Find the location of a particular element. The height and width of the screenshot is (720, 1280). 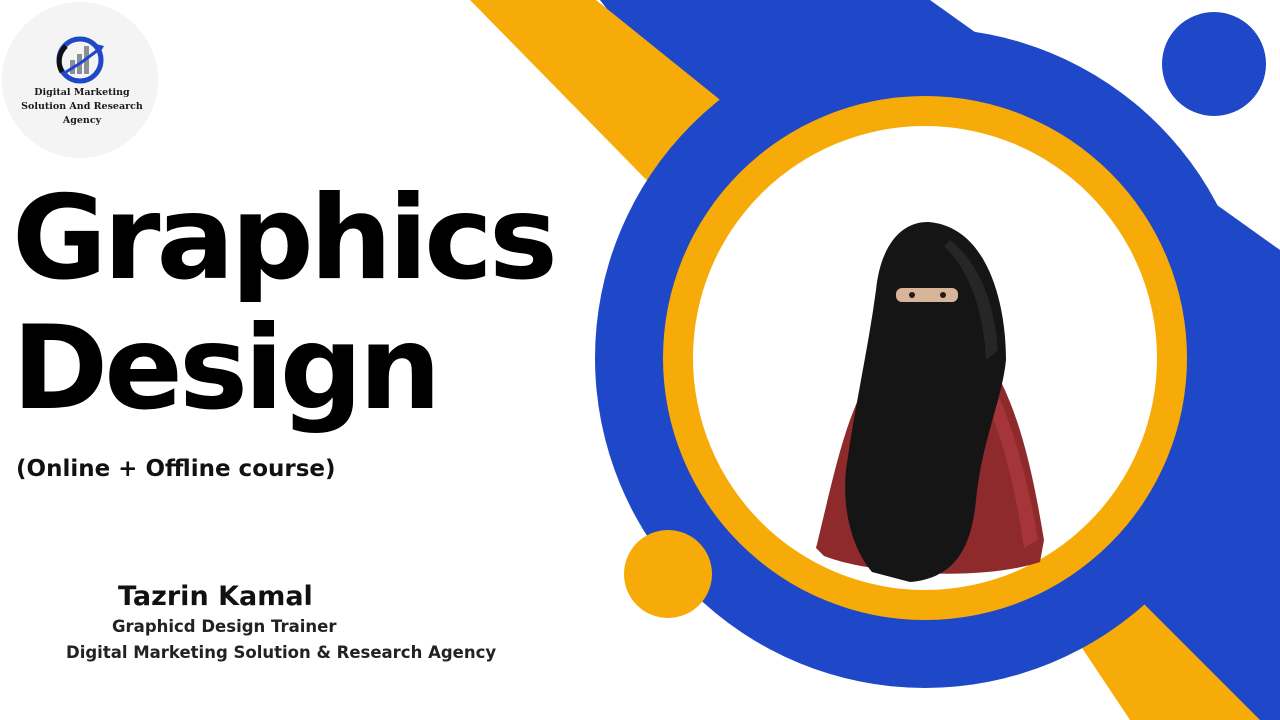

trainer-name: Tazrin Kamal is located at coordinates (215, 596).